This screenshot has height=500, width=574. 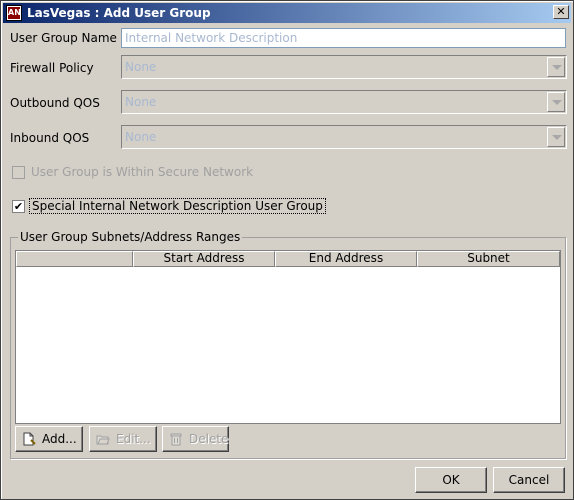 I want to click on firewall-policy-value: None, so click(x=141, y=67).